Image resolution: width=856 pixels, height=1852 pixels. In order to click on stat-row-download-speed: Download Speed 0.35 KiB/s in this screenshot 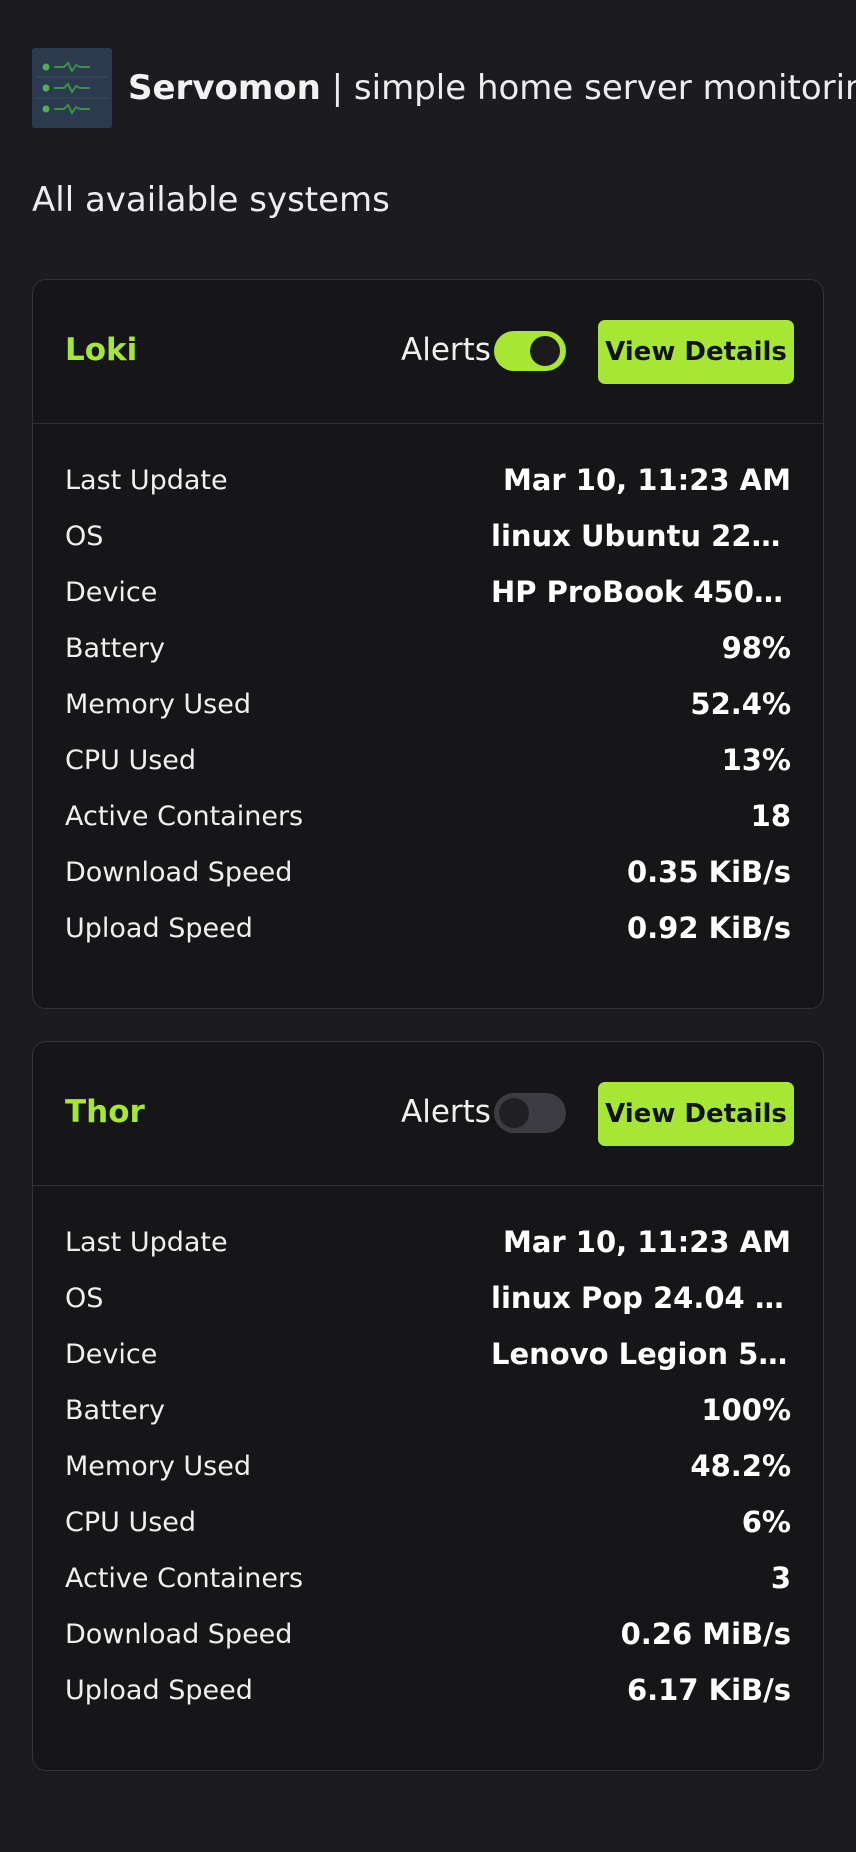, I will do `click(428, 872)`.